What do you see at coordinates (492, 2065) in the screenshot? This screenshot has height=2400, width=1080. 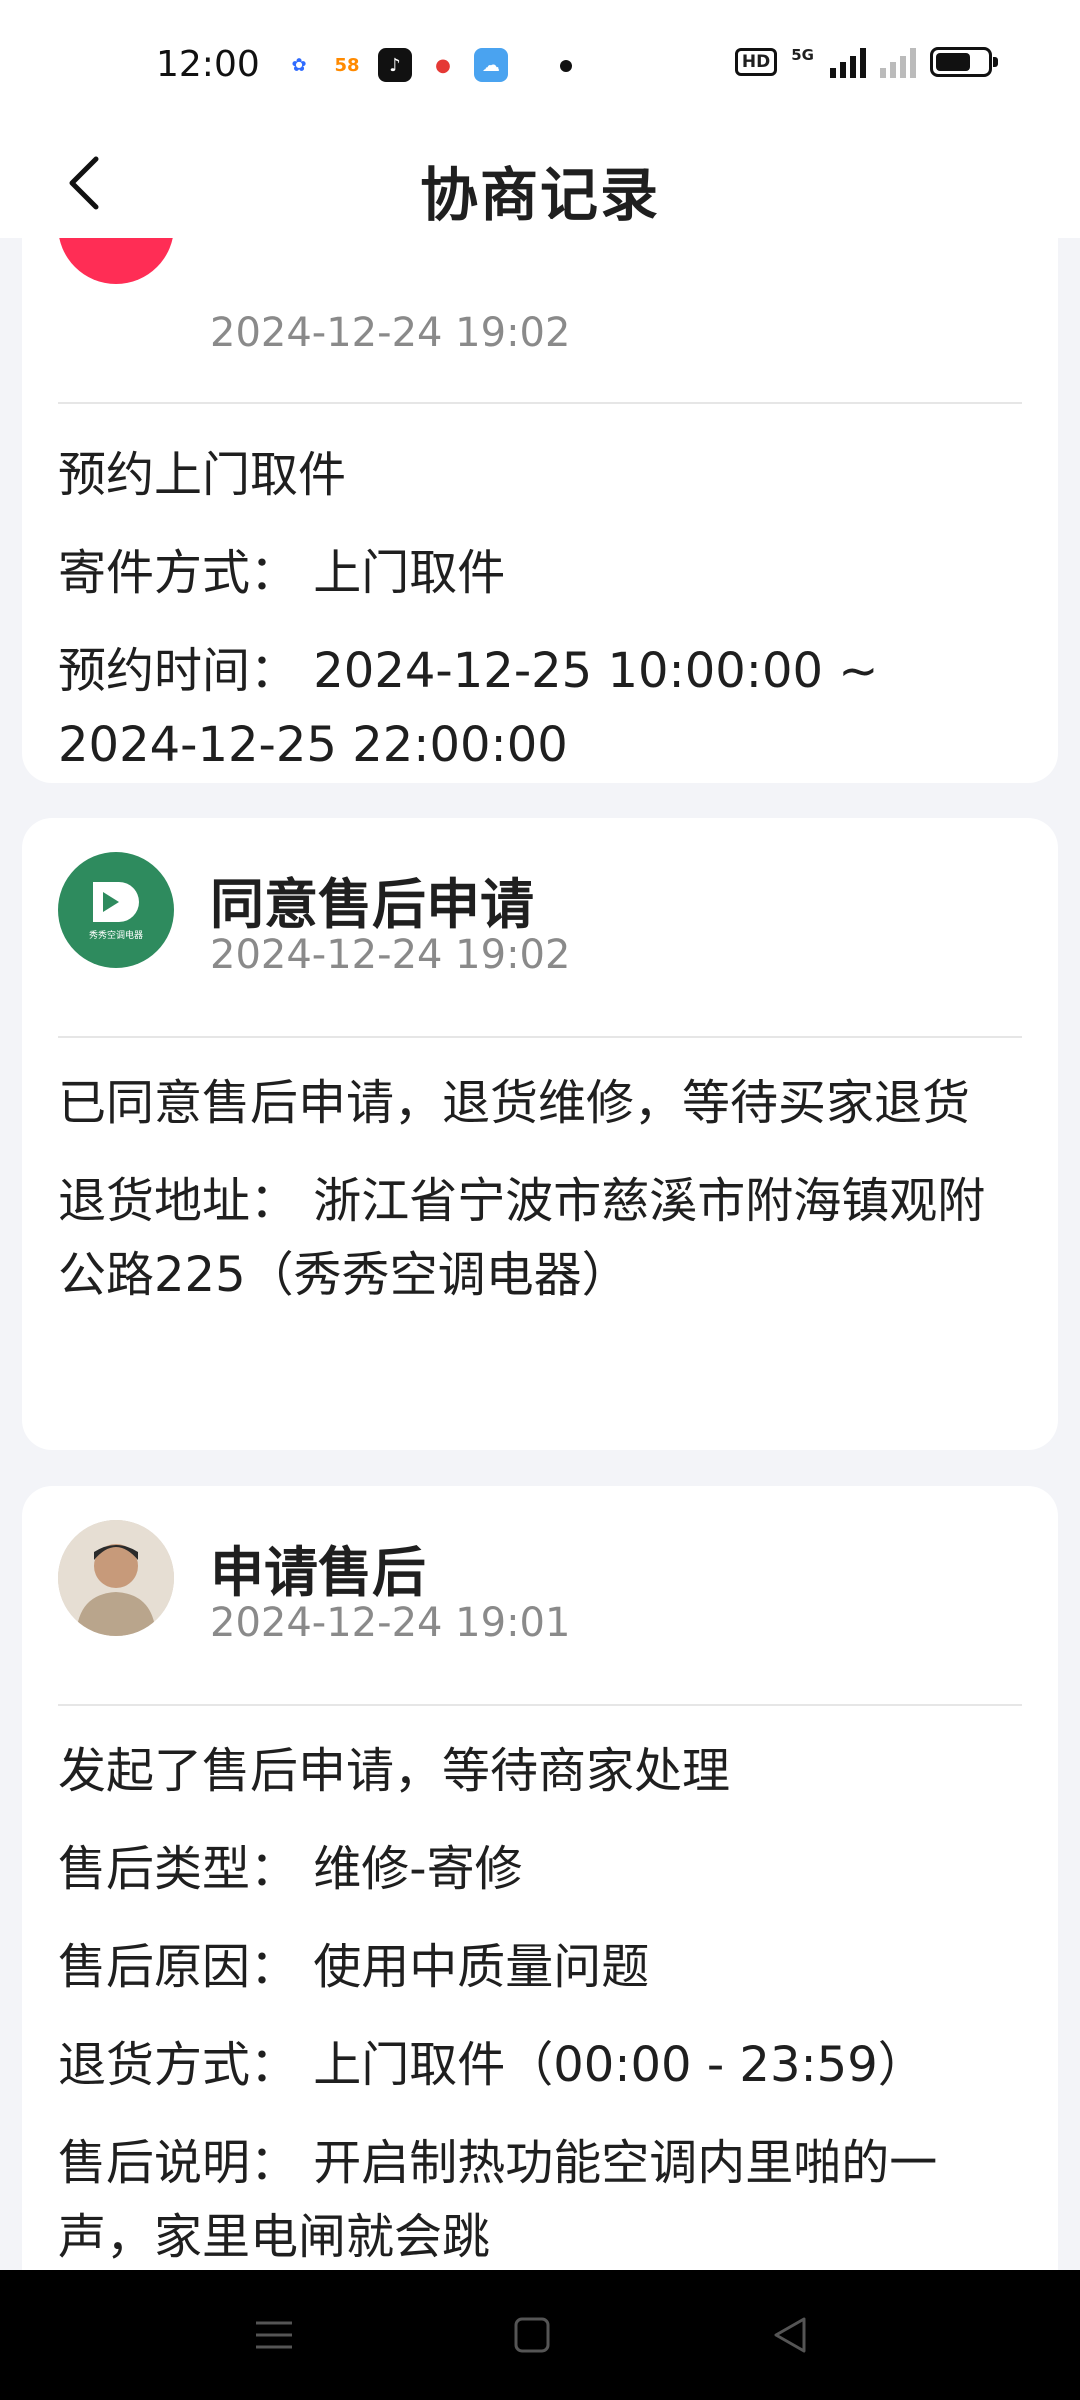 I see `record-line: 退货方式： 上门取件（00:00 - 23:59）` at bounding box center [492, 2065].